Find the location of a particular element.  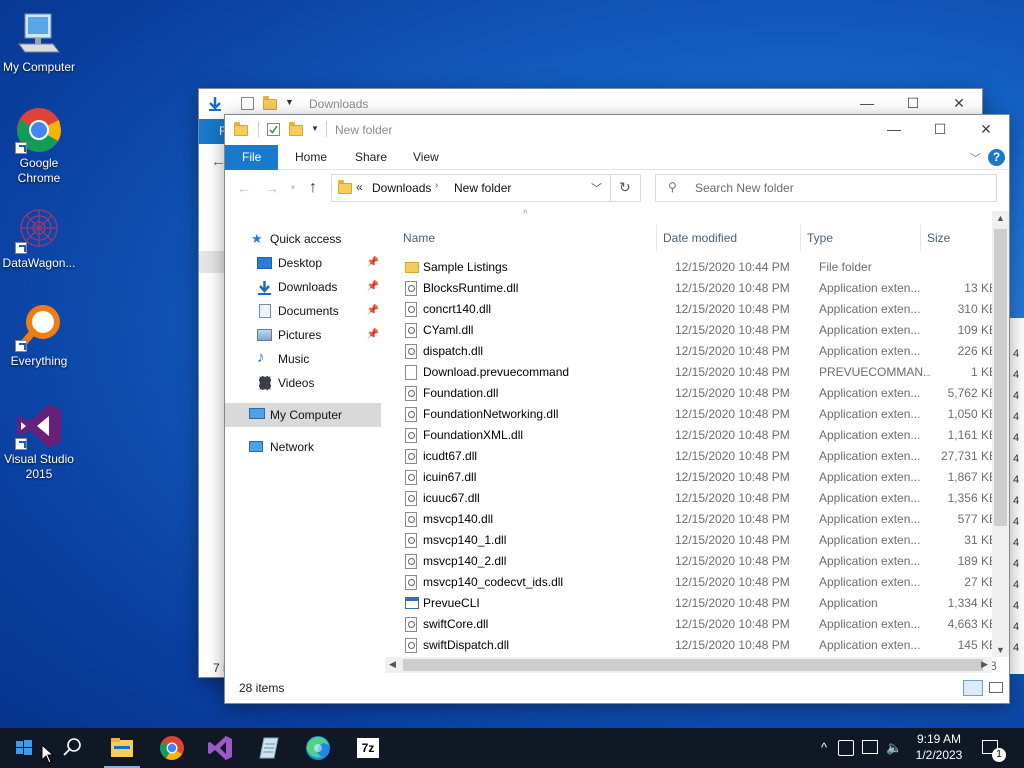

nav-item-downloads: Downloads 📌 is located at coordinates (303, 287).